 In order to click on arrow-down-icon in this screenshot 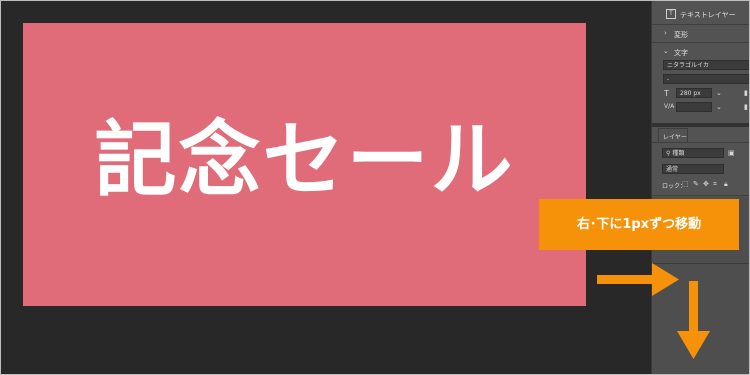, I will do `click(693, 320)`.